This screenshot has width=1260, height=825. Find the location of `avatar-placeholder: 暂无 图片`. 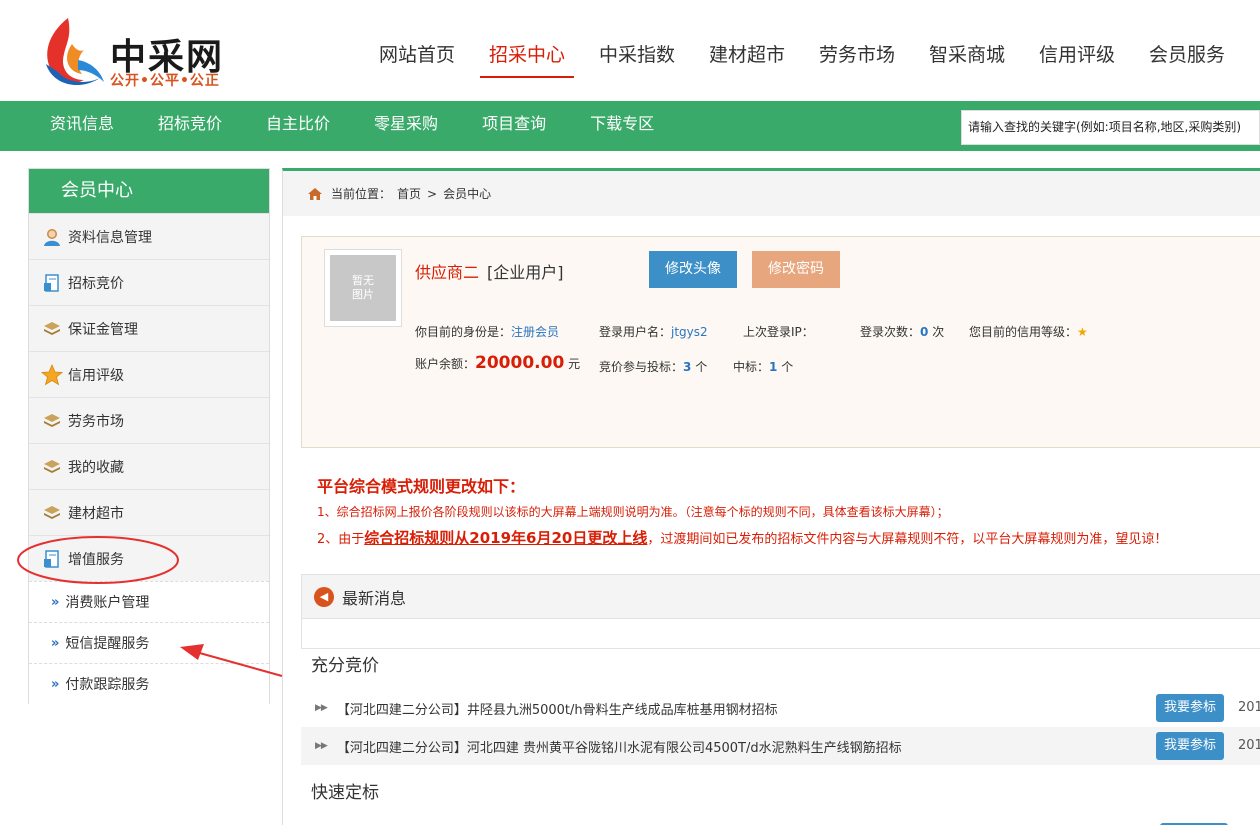

avatar-placeholder: 暂无 图片 is located at coordinates (363, 288).